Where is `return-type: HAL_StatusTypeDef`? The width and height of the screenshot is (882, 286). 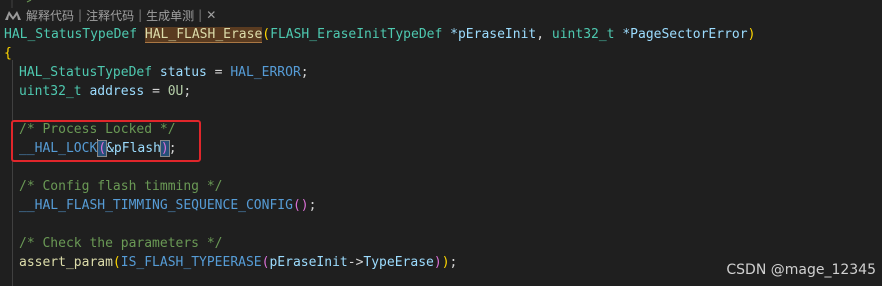 return-type: HAL_StatusTypeDef is located at coordinates (71, 34).